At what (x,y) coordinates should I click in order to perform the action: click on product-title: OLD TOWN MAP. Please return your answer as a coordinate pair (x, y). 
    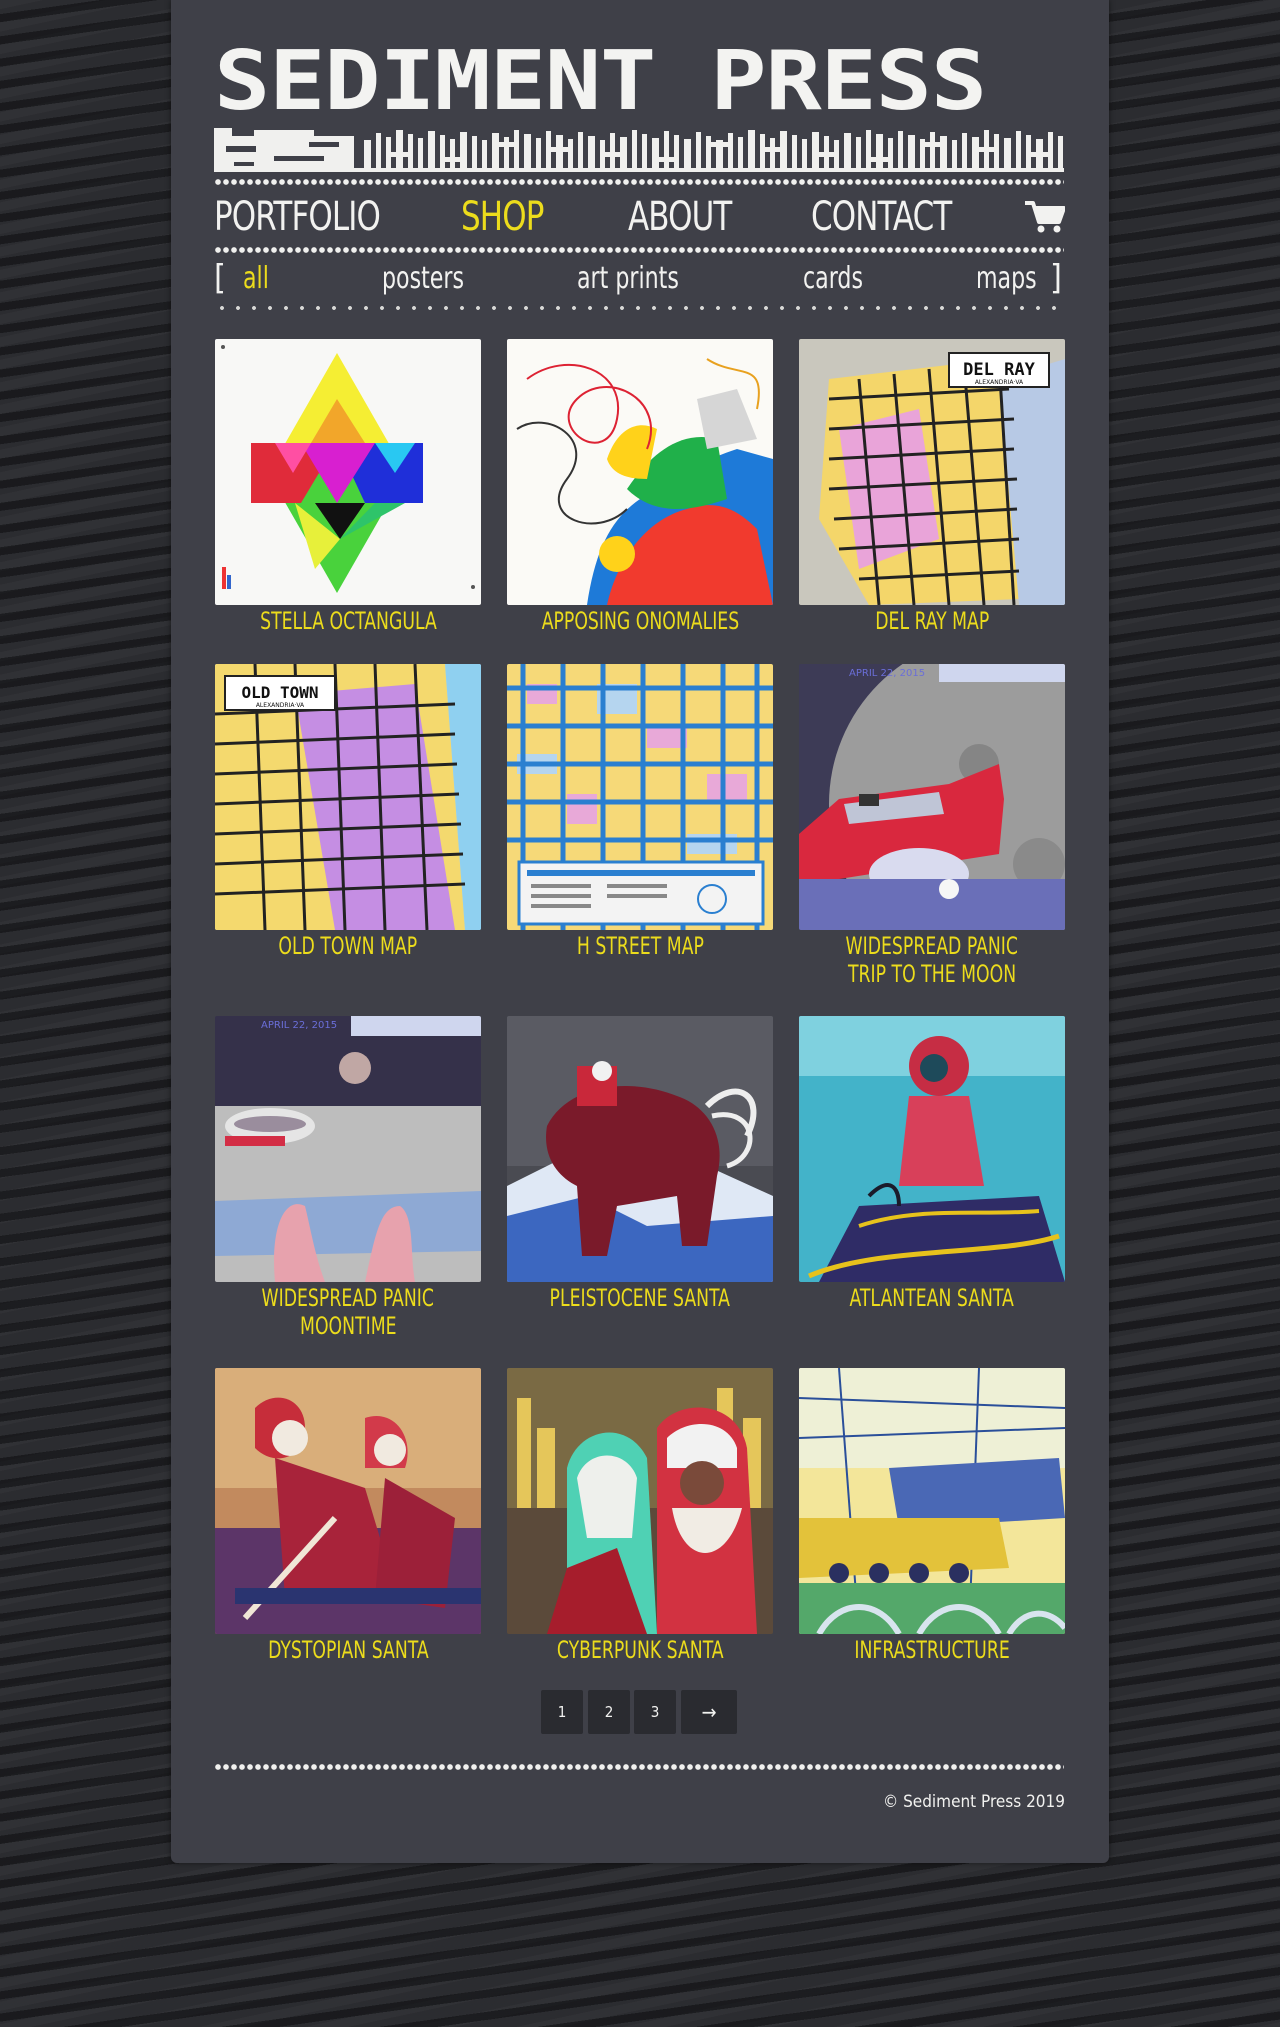
    Looking at the image, I should click on (348, 946).